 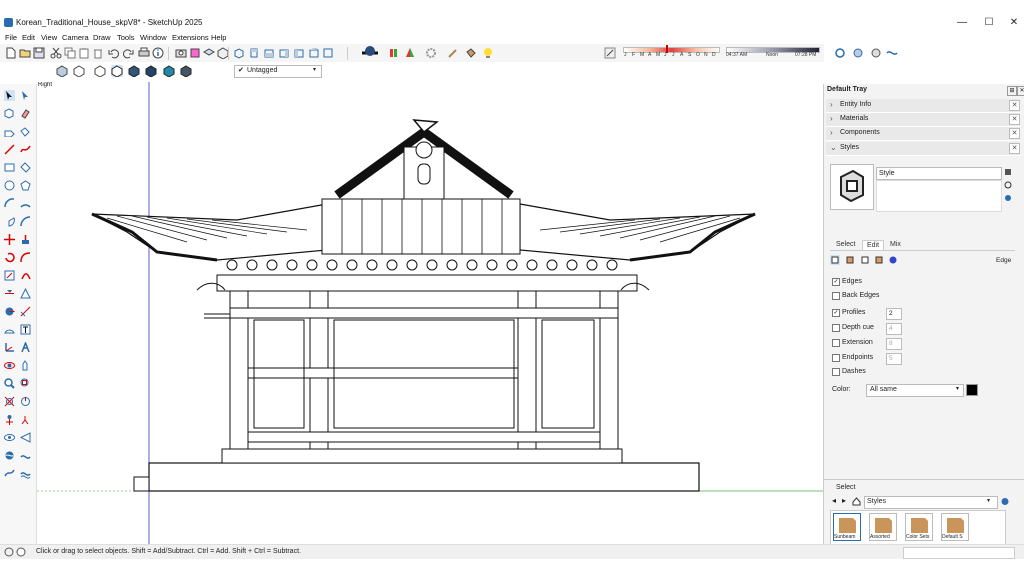 What do you see at coordinates (25, 239) in the screenshot?
I see `push-pull-icon` at bounding box center [25, 239].